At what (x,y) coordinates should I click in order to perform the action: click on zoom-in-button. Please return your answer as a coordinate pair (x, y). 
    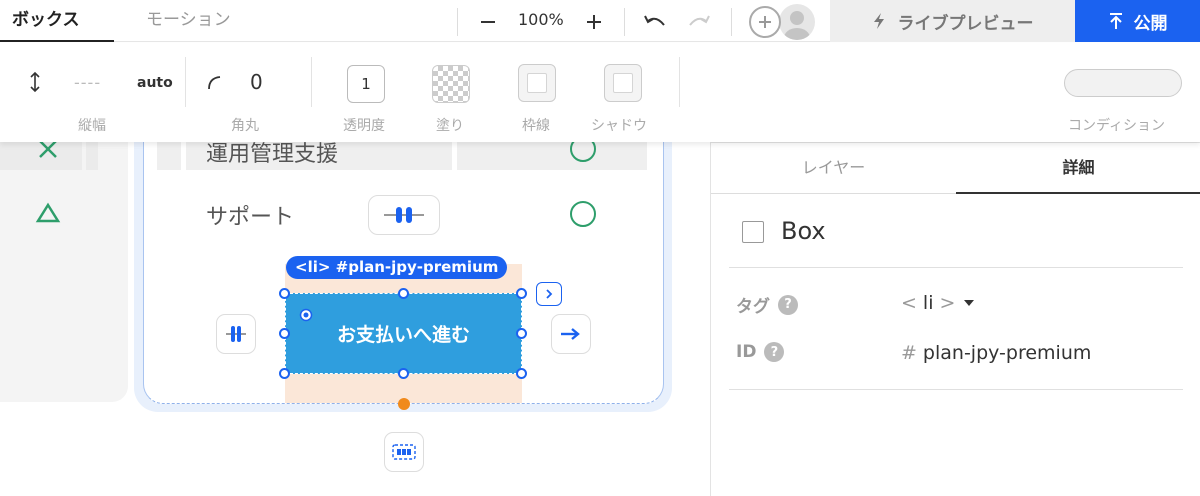
    Looking at the image, I should click on (594, 22).